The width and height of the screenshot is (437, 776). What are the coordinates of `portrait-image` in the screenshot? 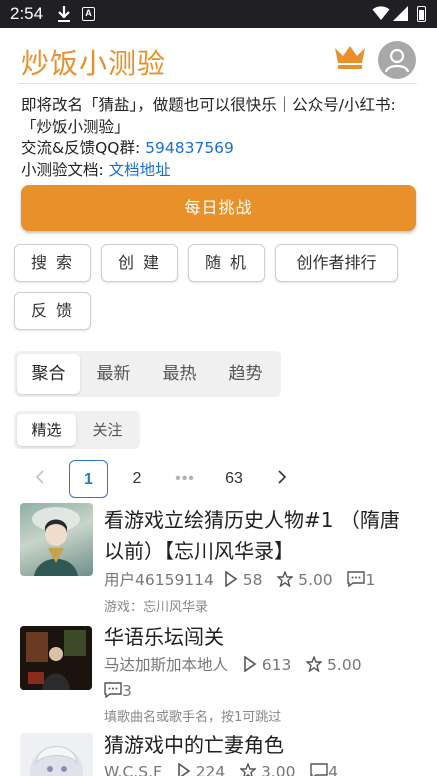 It's located at (56, 541).